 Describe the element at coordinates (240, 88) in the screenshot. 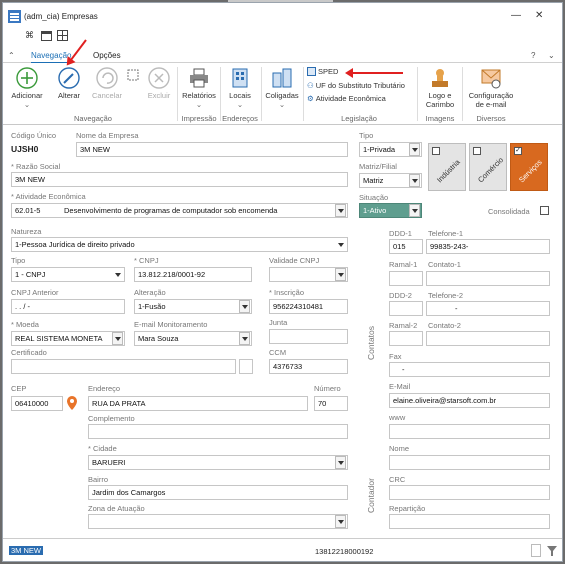

I see `locais-button: Locais ⌄` at that location.